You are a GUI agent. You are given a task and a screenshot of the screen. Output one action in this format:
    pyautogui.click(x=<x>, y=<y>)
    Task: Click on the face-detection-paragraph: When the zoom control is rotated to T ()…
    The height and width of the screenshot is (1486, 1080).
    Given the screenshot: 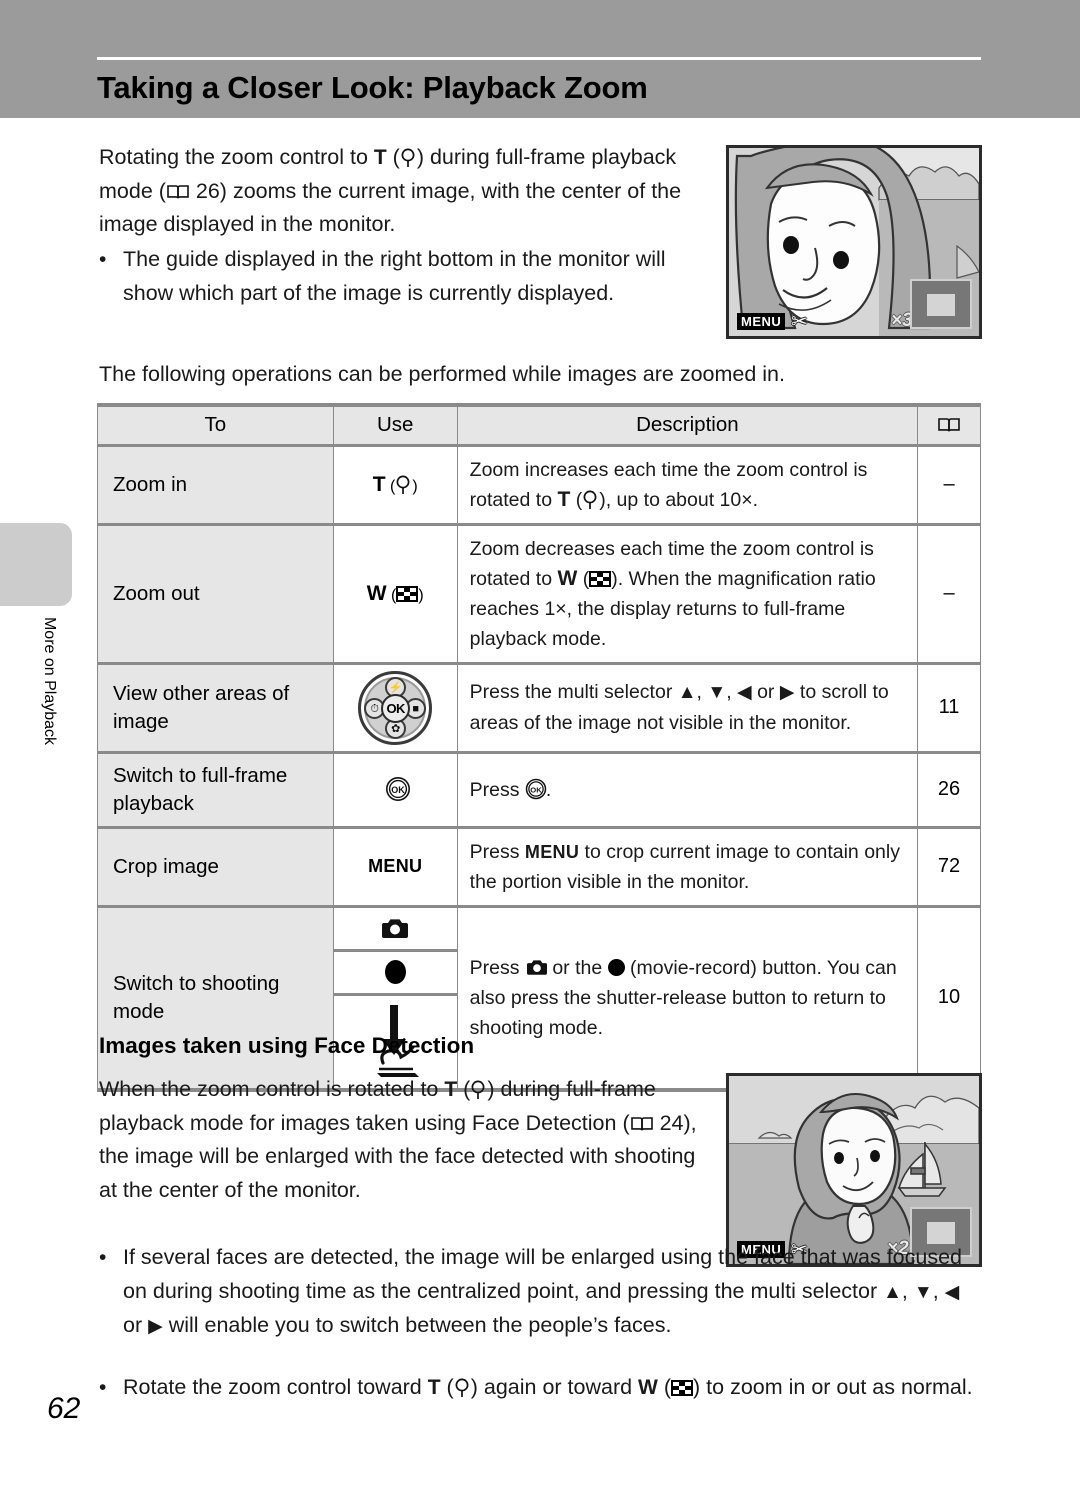 What is the action you would take?
    pyautogui.click(x=399, y=1140)
    